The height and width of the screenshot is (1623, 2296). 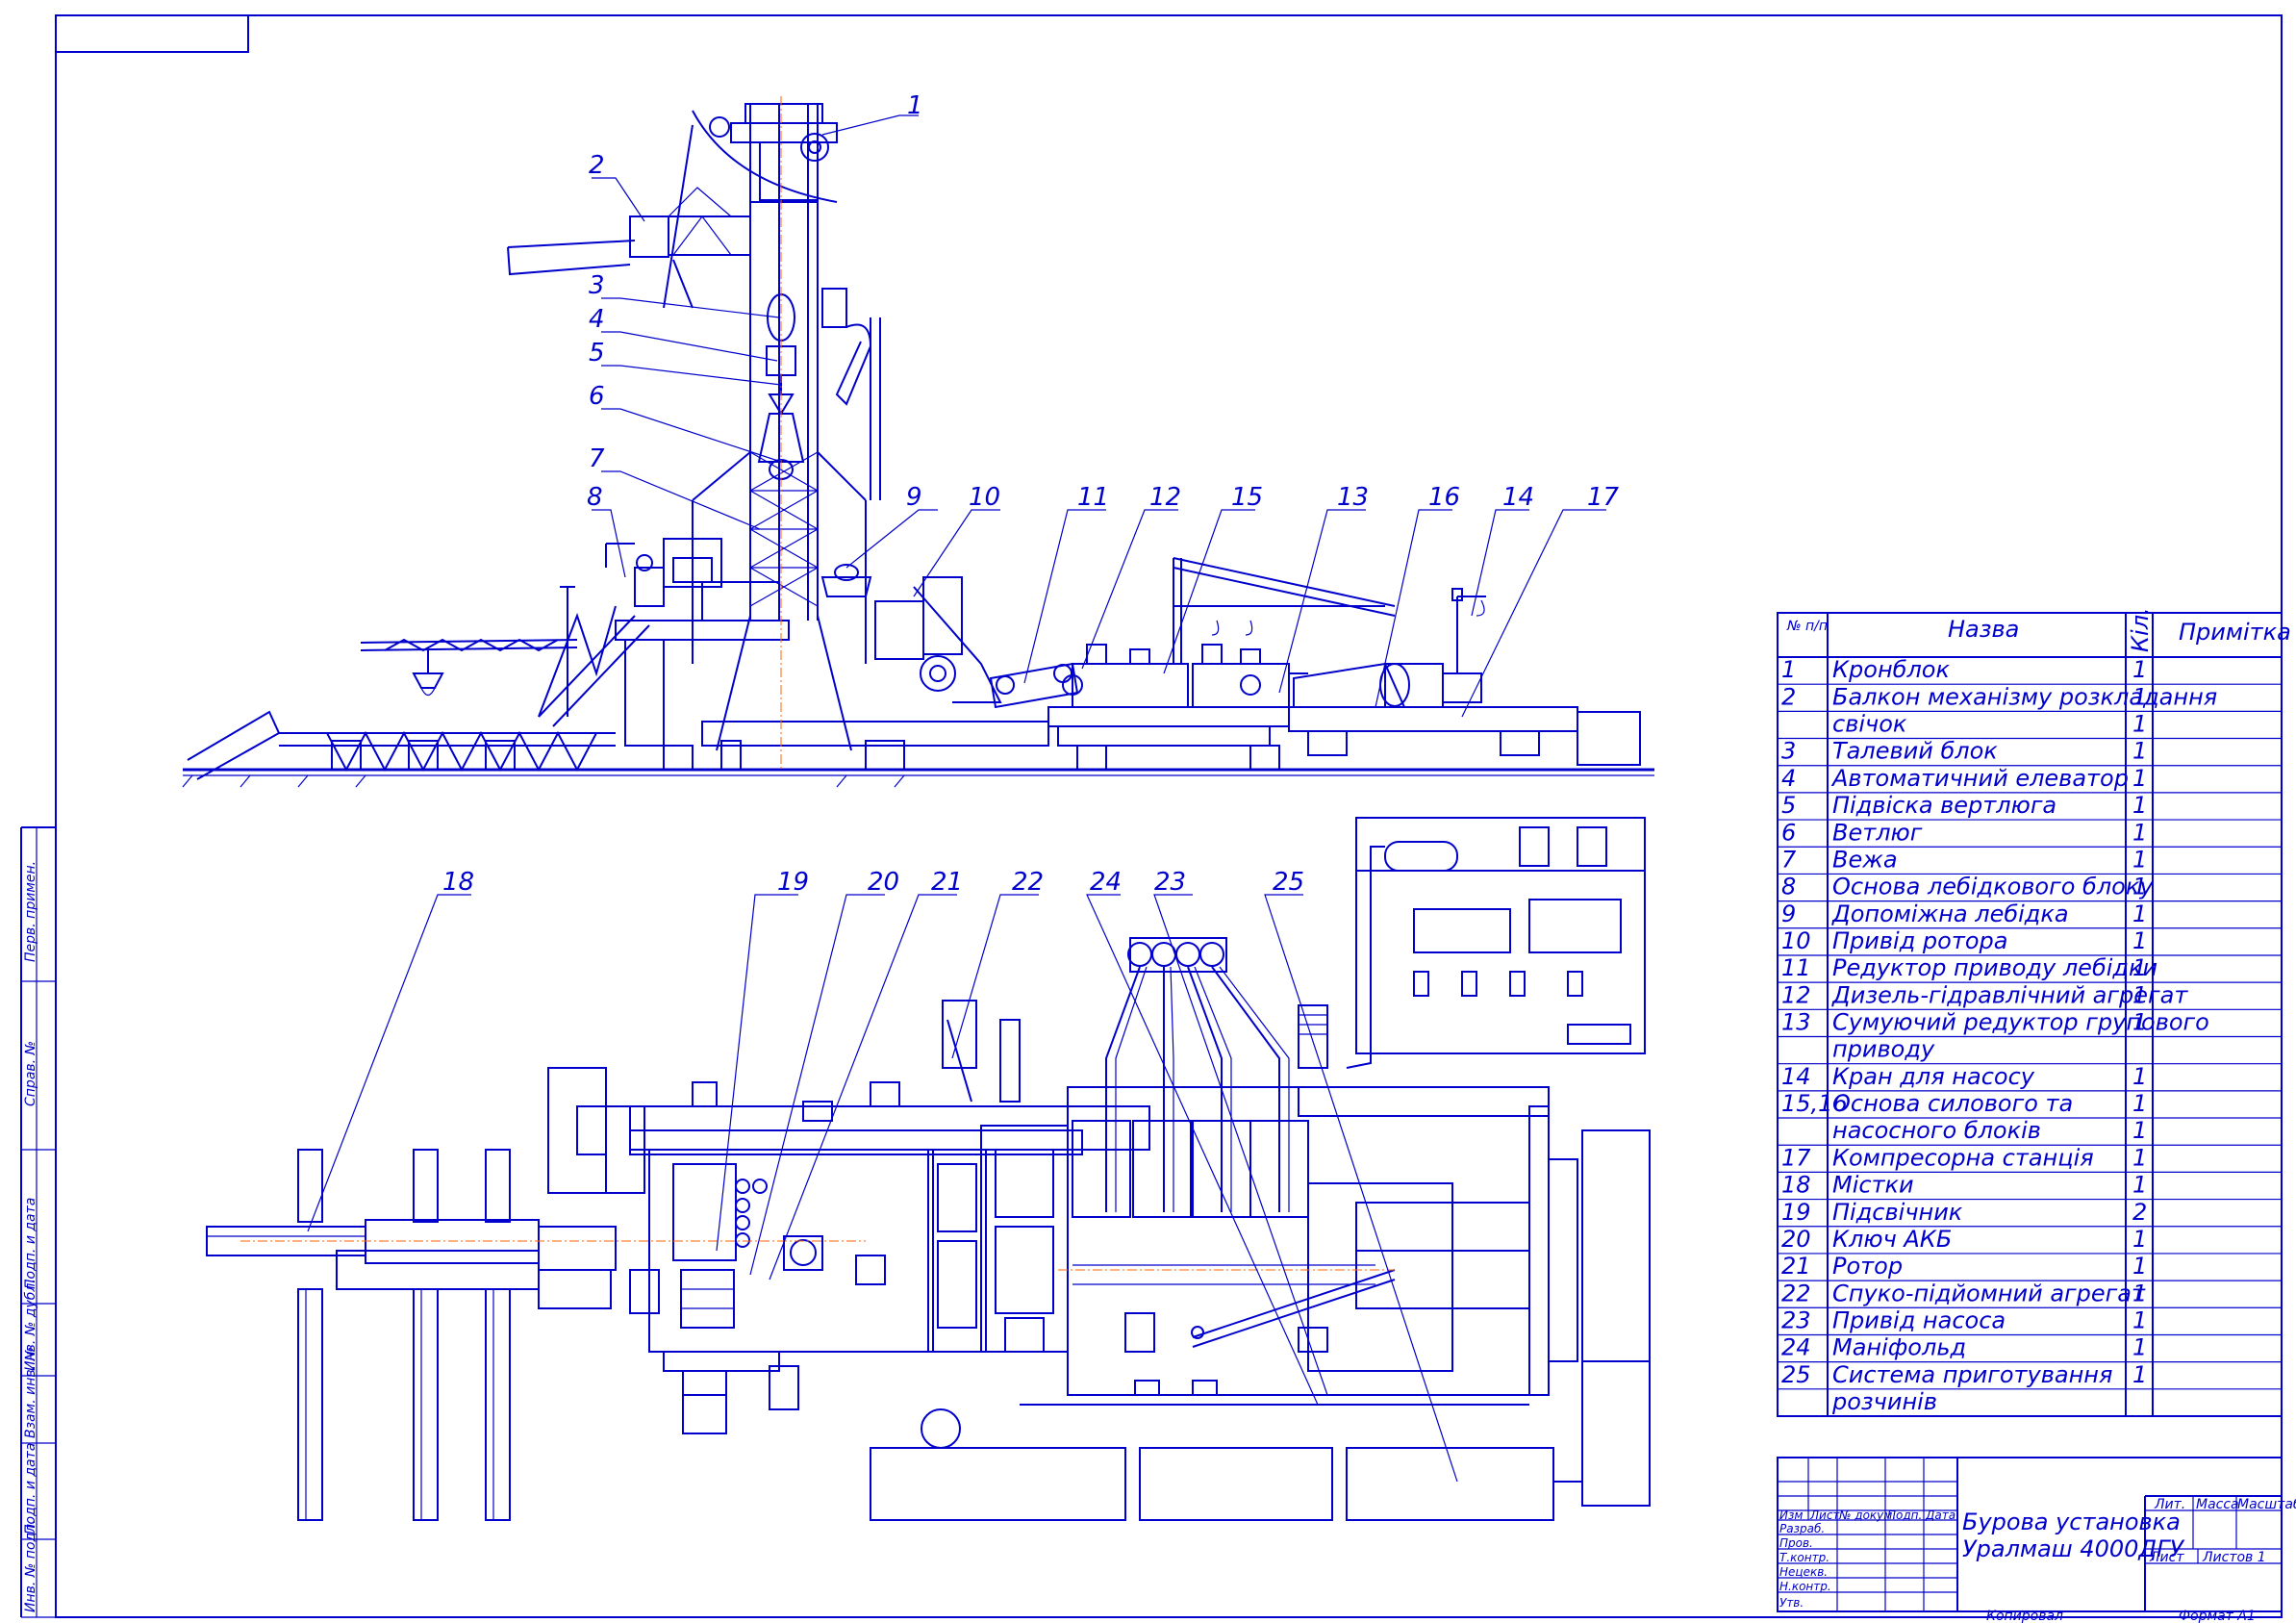 What do you see at coordinates (1919, 1319) in the screenshot?
I see `spec-row-name: Привід насоса` at bounding box center [1919, 1319].